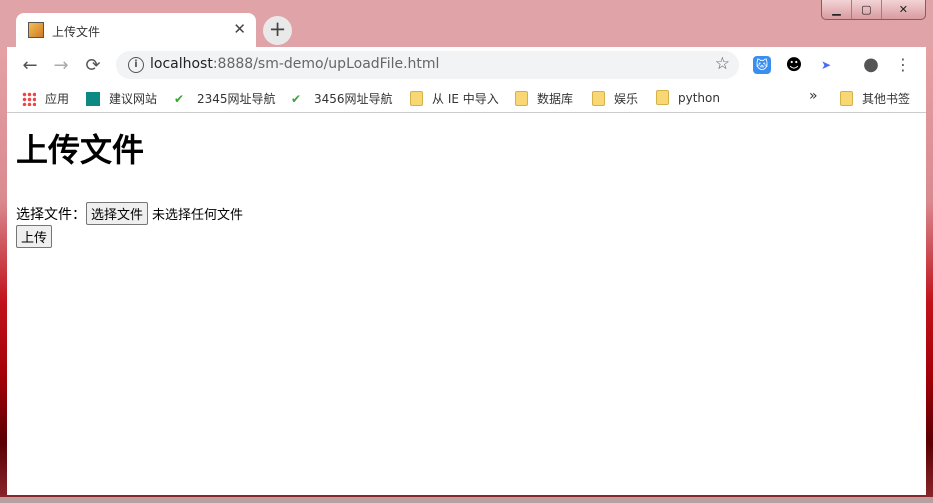 The width and height of the screenshot is (933, 503). I want to click on bookmark-label: 应用, so click(57, 99).